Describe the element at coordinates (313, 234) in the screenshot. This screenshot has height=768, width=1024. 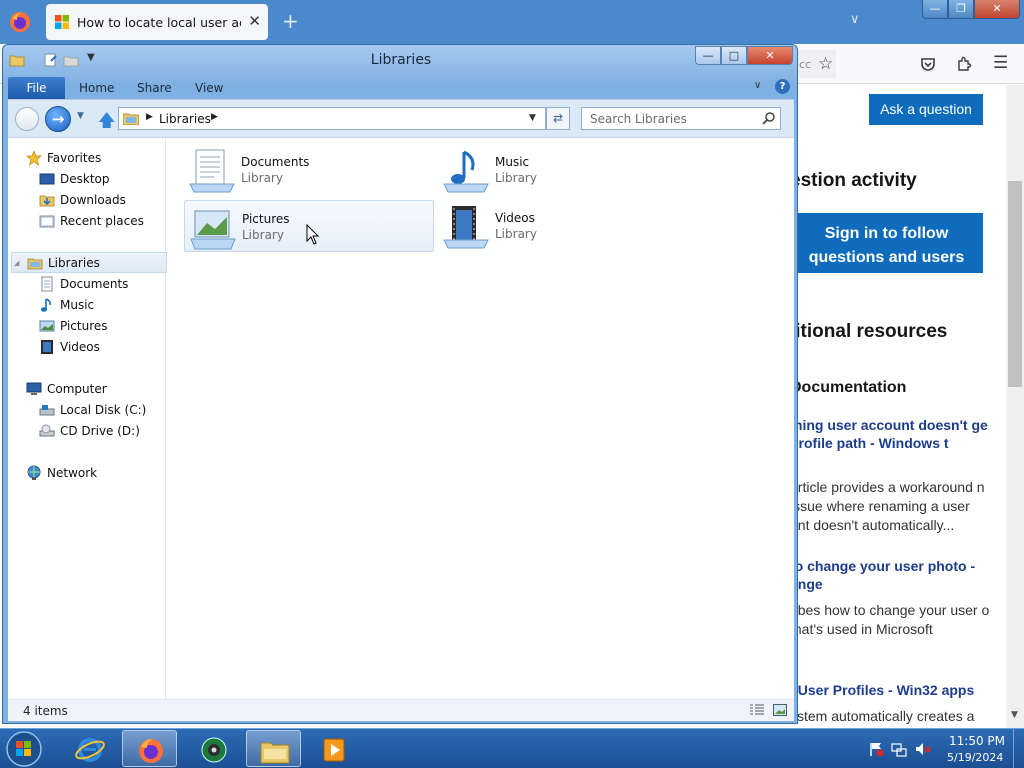
I see `mouse-cursor-icon` at that location.